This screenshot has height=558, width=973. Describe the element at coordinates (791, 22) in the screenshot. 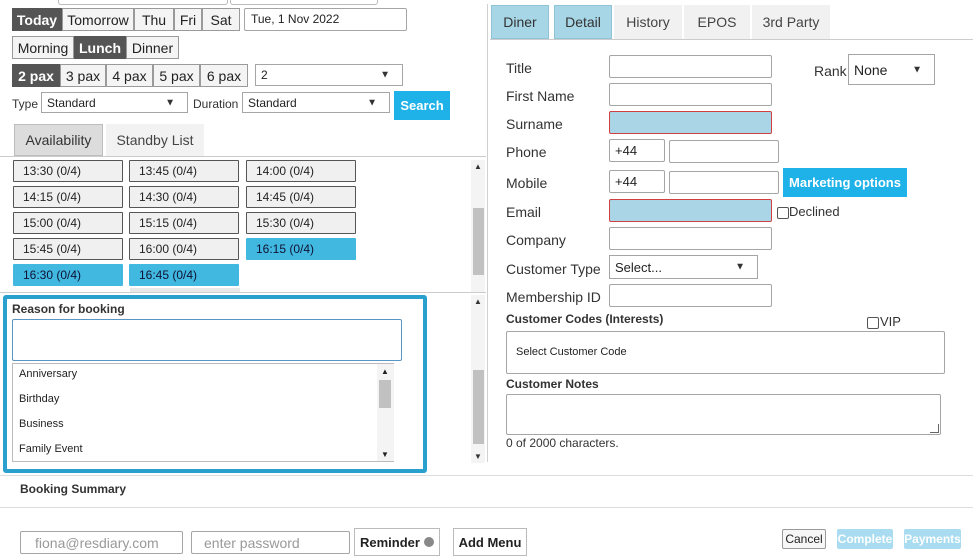

I see `tab-3rd-party: 3rd Party` at that location.